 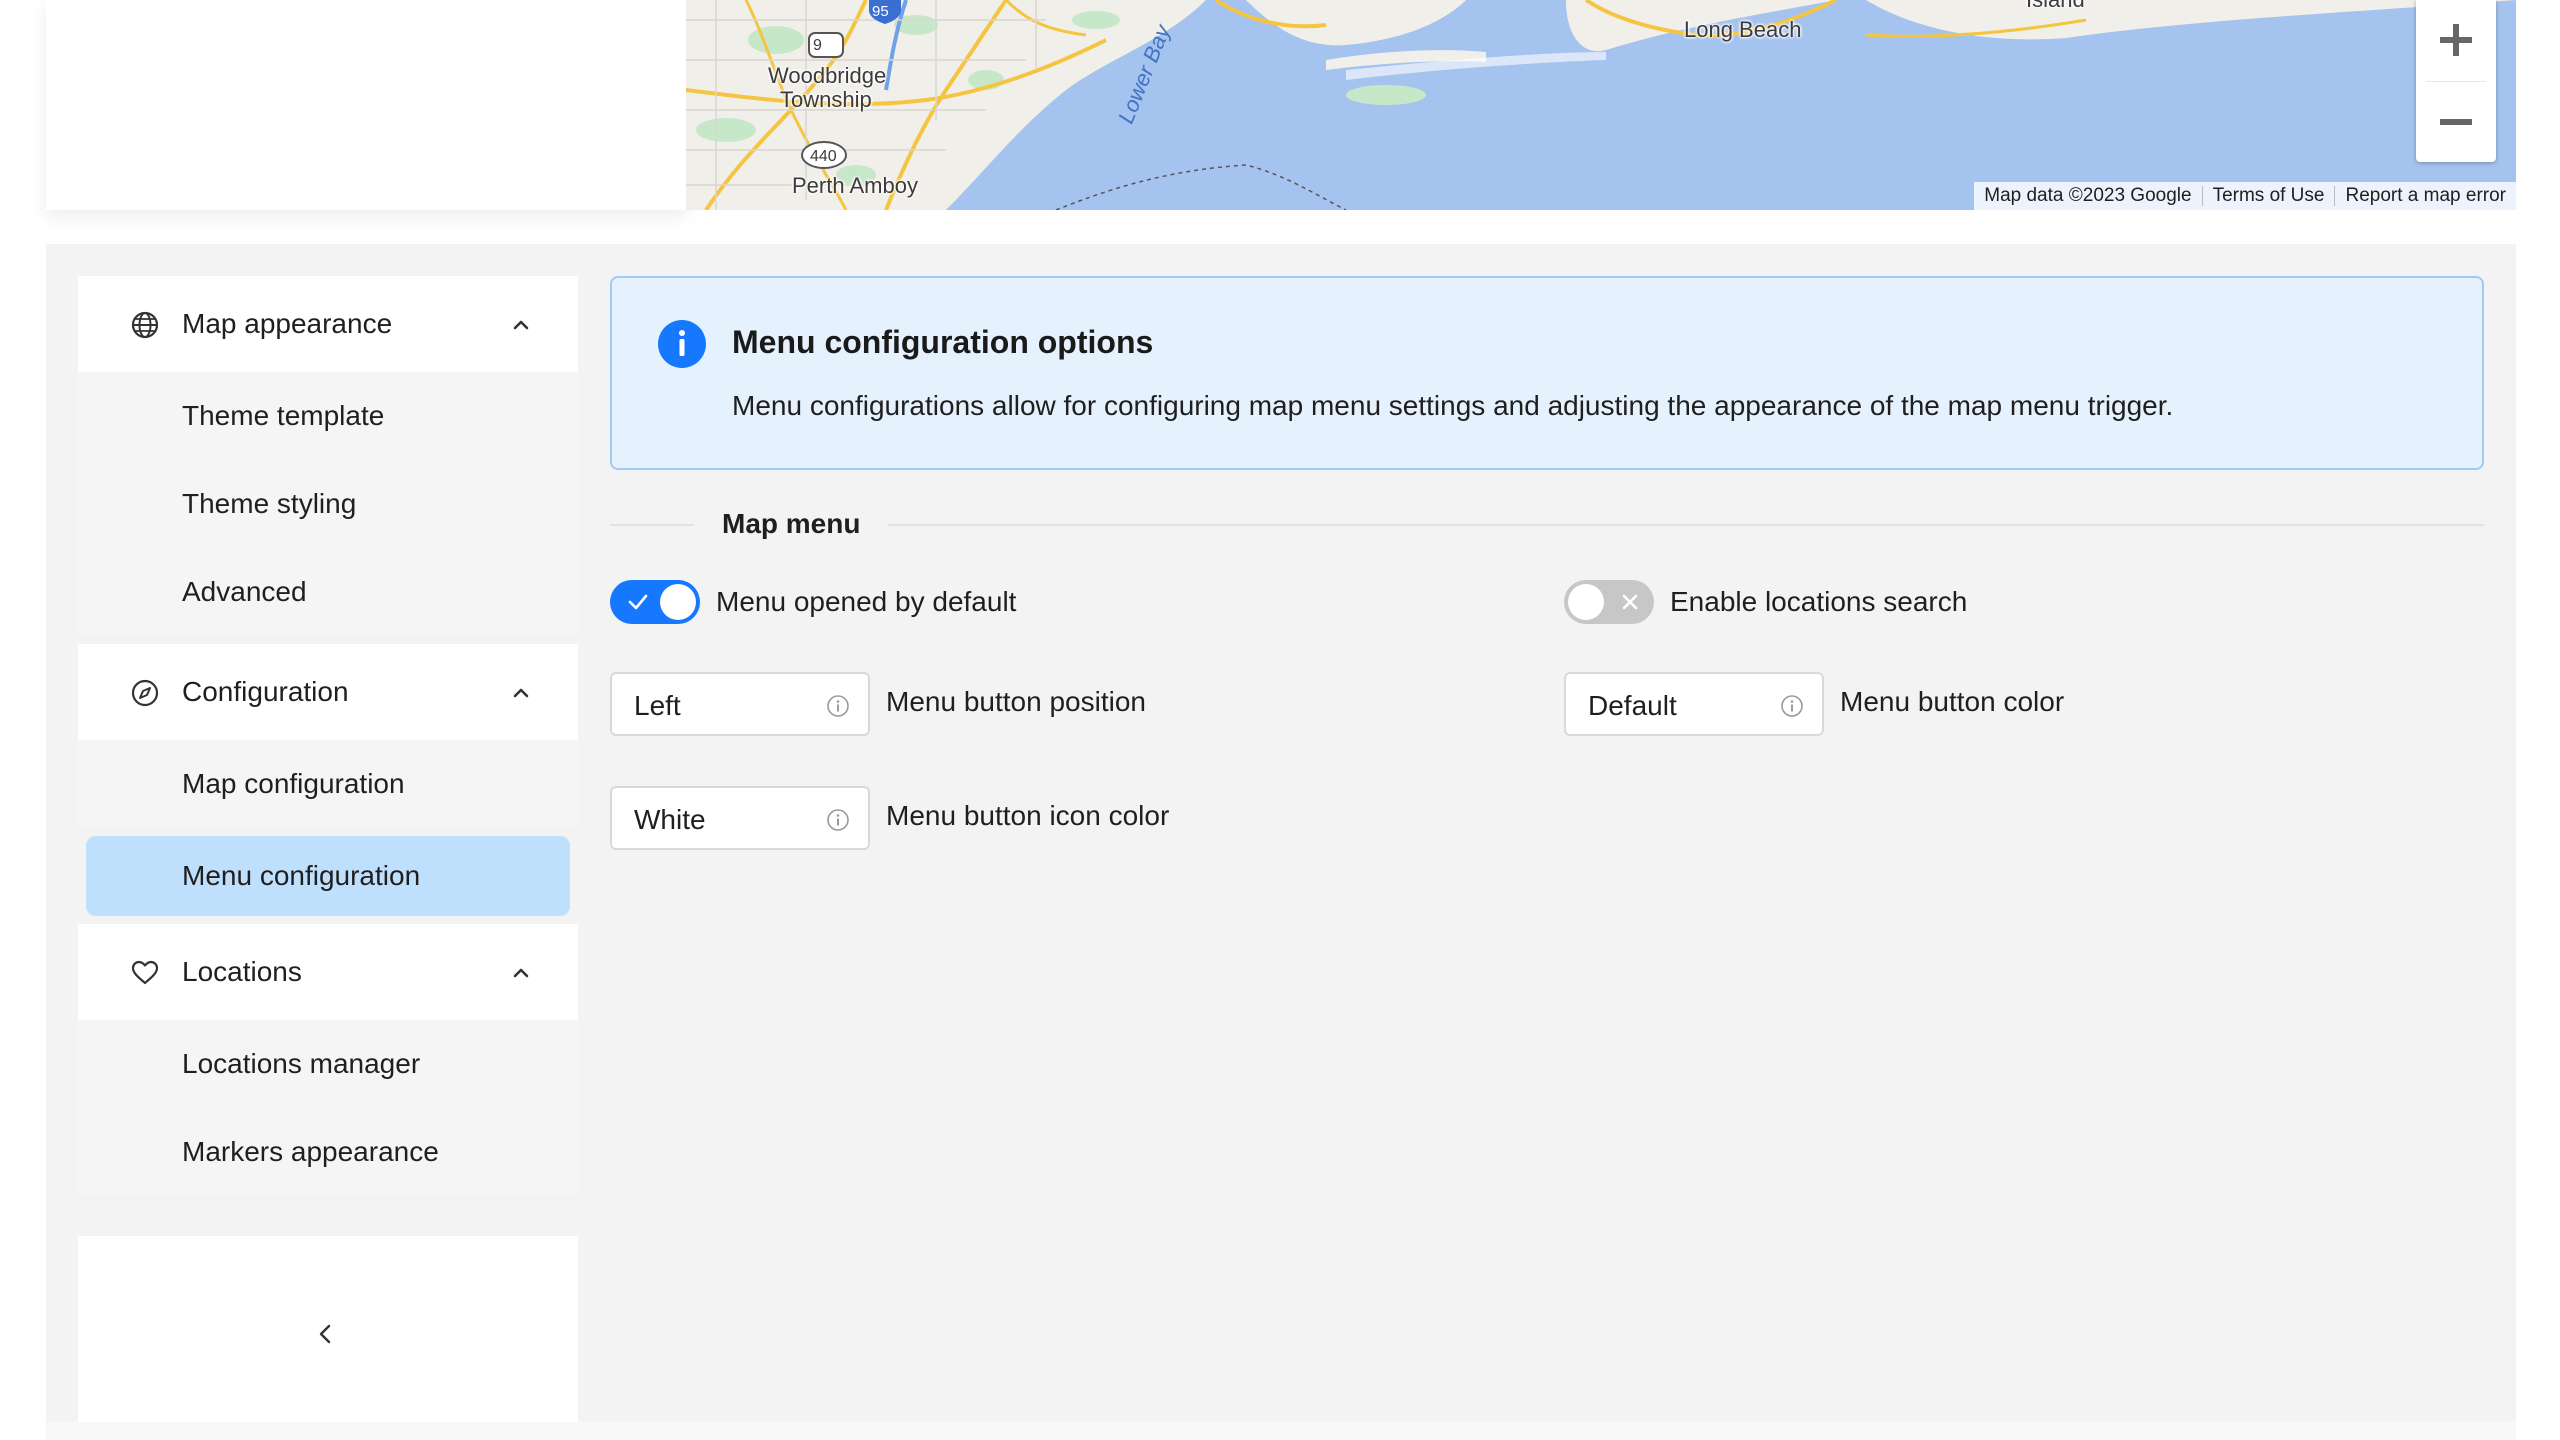 What do you see at coordinates (145, 325) in the screenshot?
I see `globe-icon` at bounding box center [145, 325].